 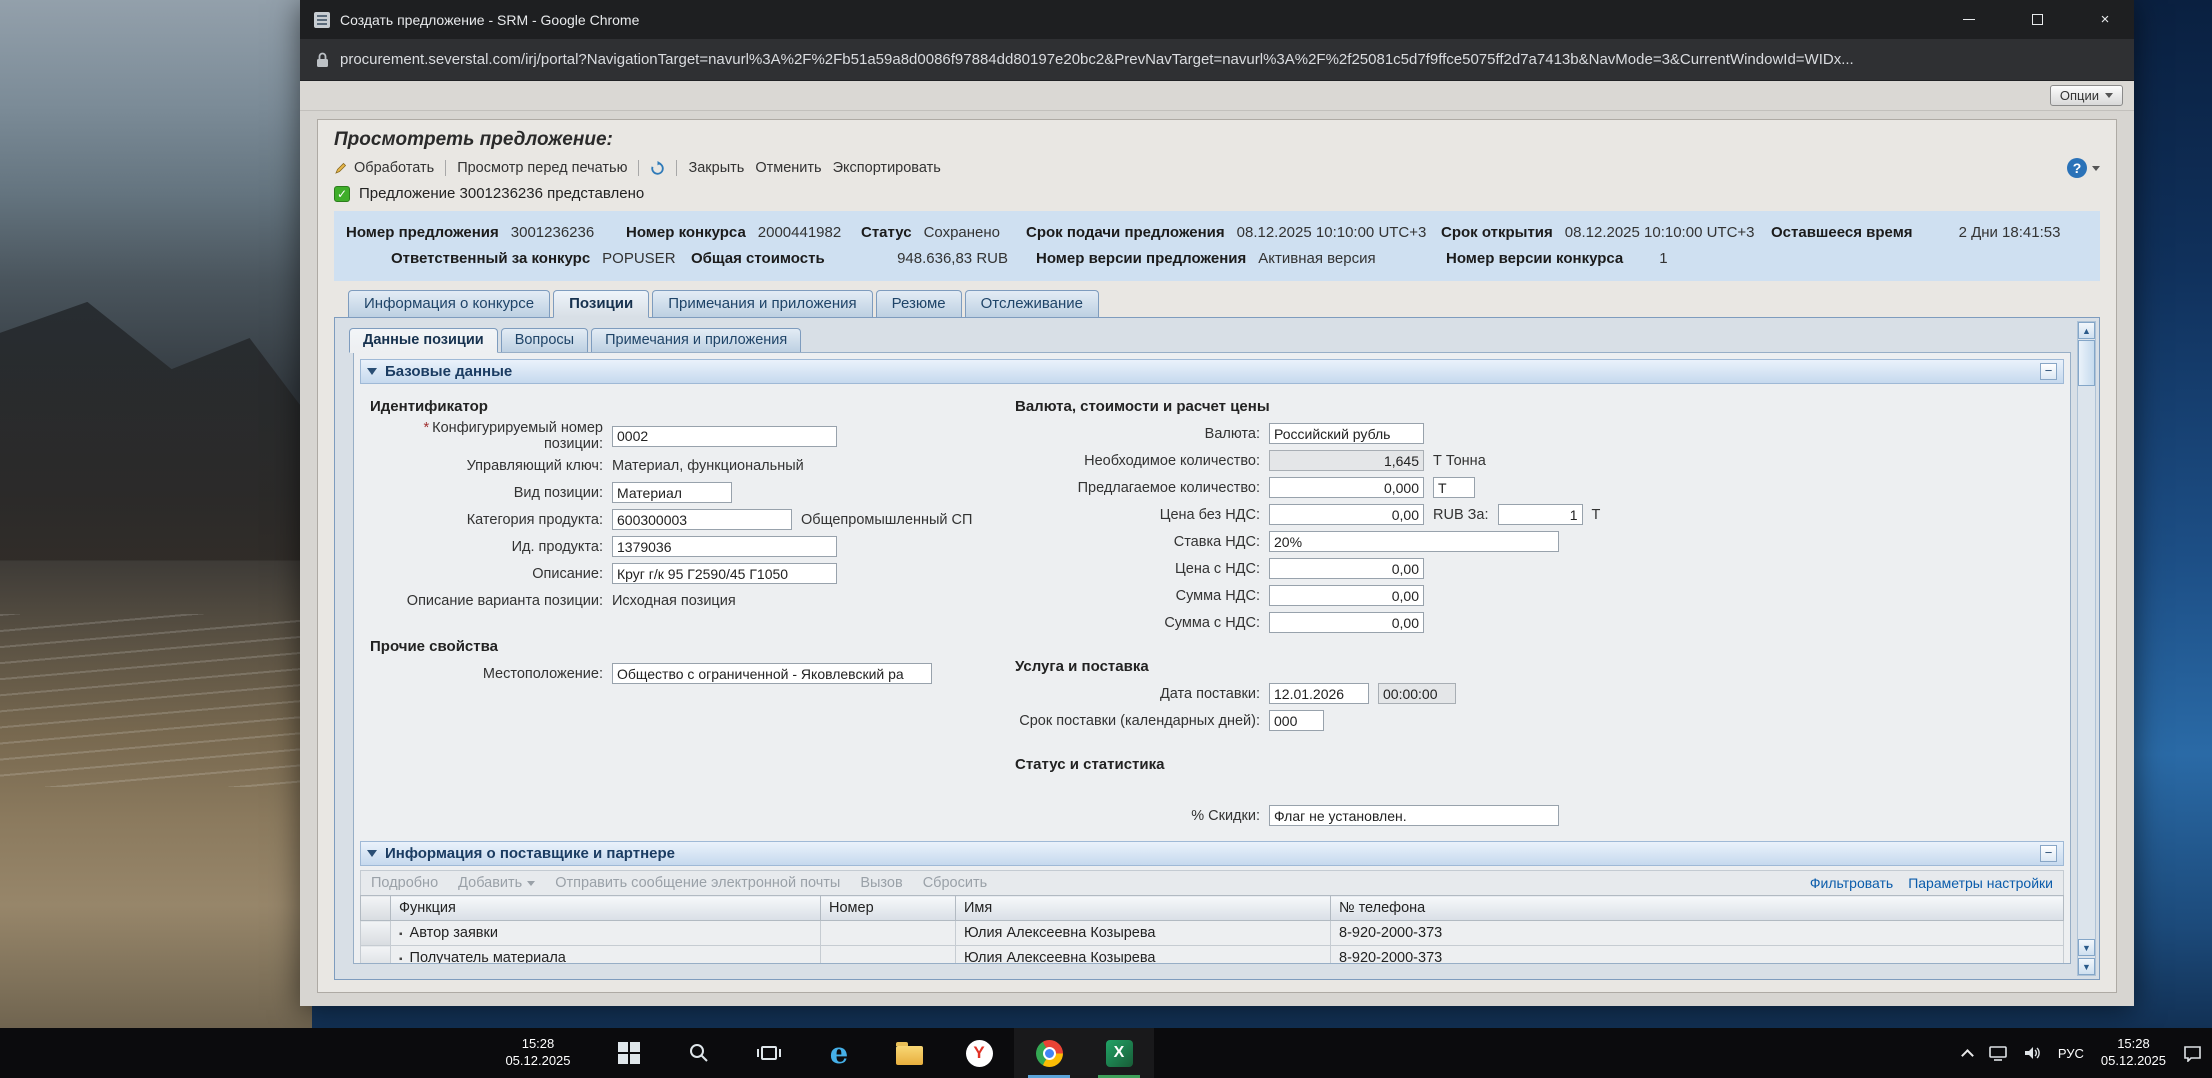 I want to click on subtab-questions: Вопросы, so click(x=544, y=340).